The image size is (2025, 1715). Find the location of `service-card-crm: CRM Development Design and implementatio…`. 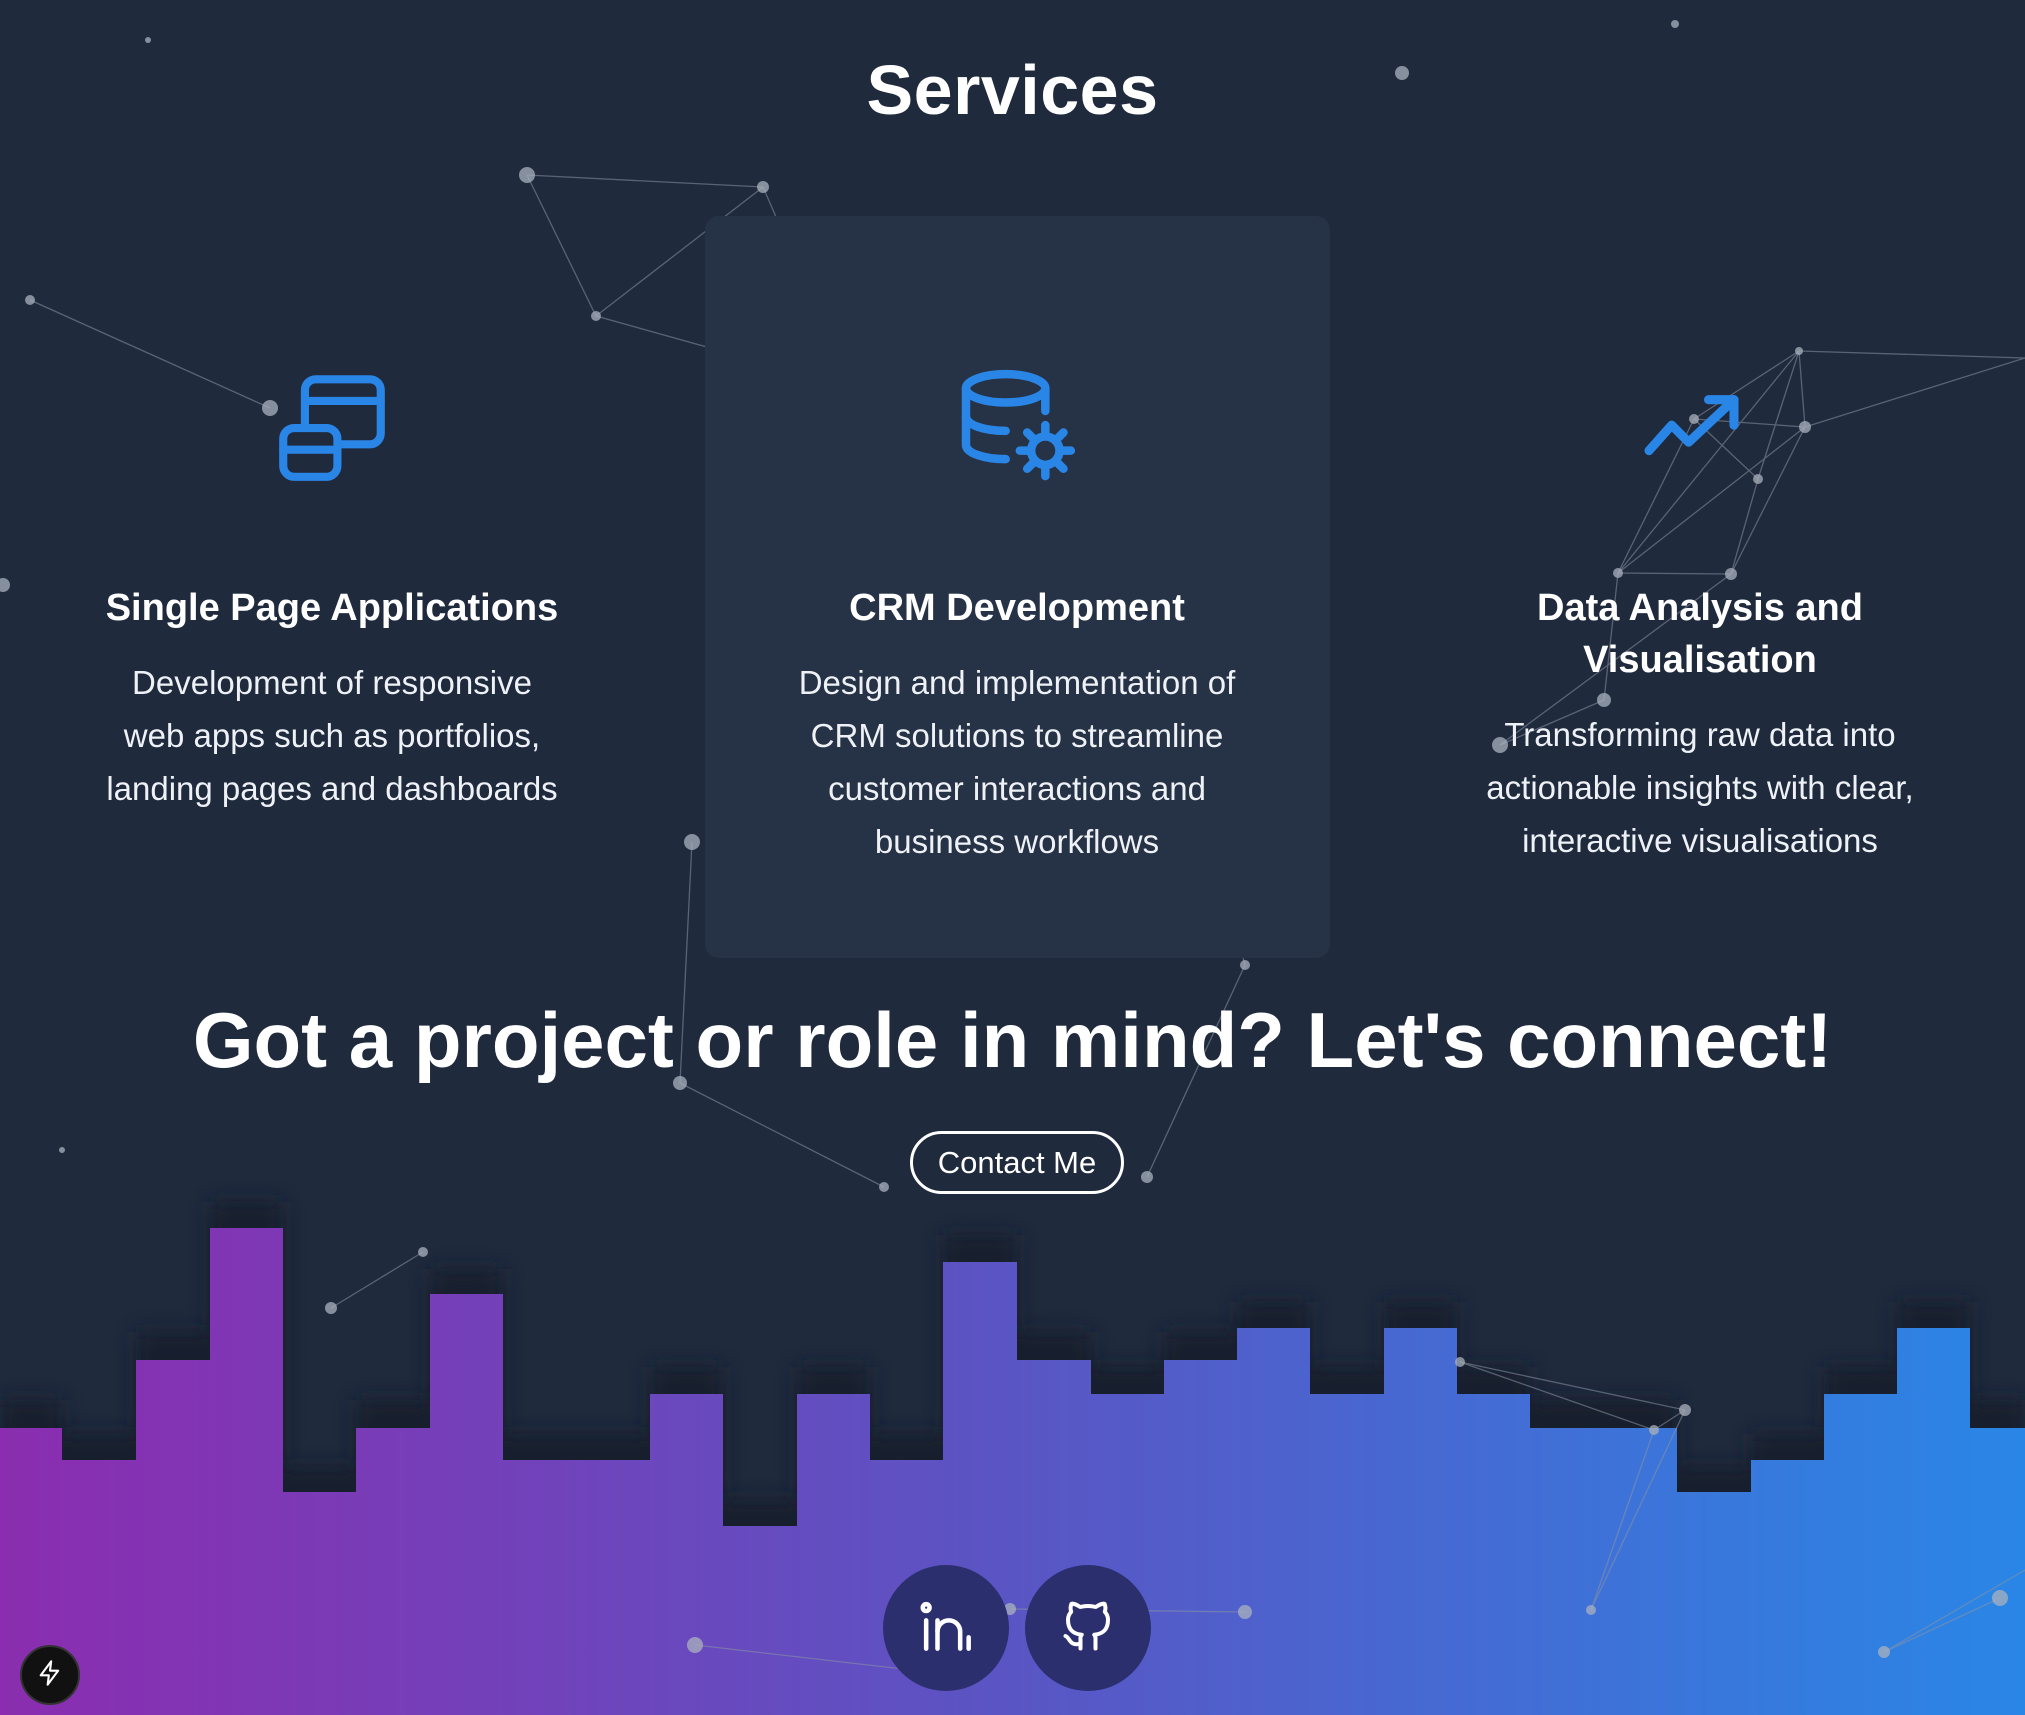

service-card-crm: CRM Development Design and implementatio… is located at coordinates (1017, 614).